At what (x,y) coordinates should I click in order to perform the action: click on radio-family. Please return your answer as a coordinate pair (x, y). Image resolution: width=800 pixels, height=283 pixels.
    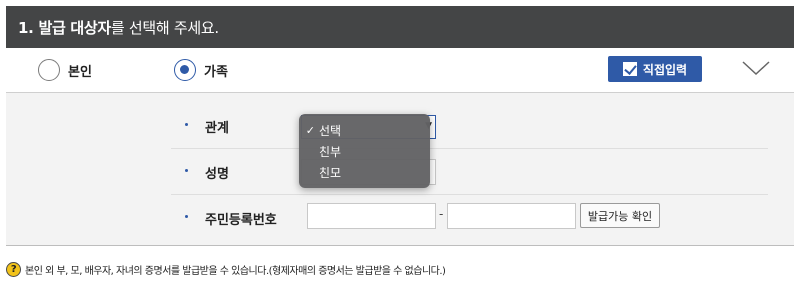
    Looking at the image, I should click on (185, 70).